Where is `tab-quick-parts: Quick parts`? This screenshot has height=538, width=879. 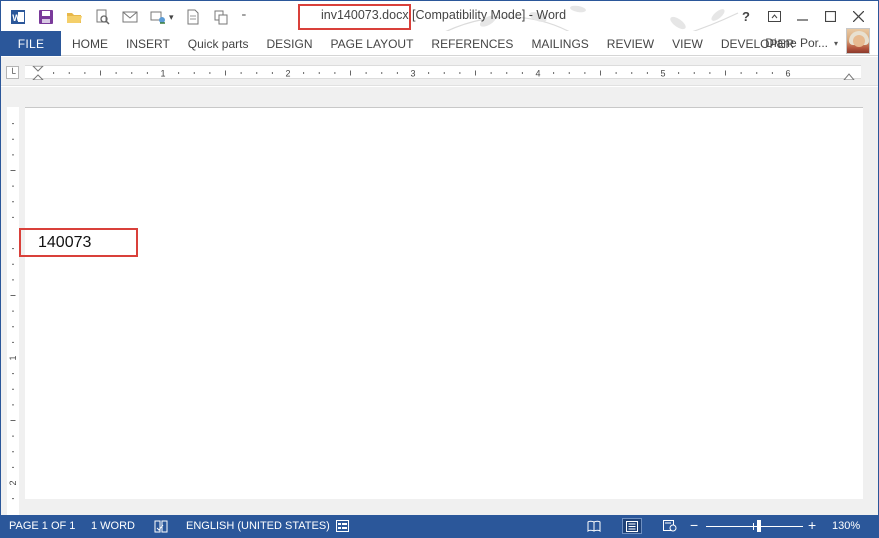 tab-quick-parts: Quick parts is located at coordinates (218, 44).